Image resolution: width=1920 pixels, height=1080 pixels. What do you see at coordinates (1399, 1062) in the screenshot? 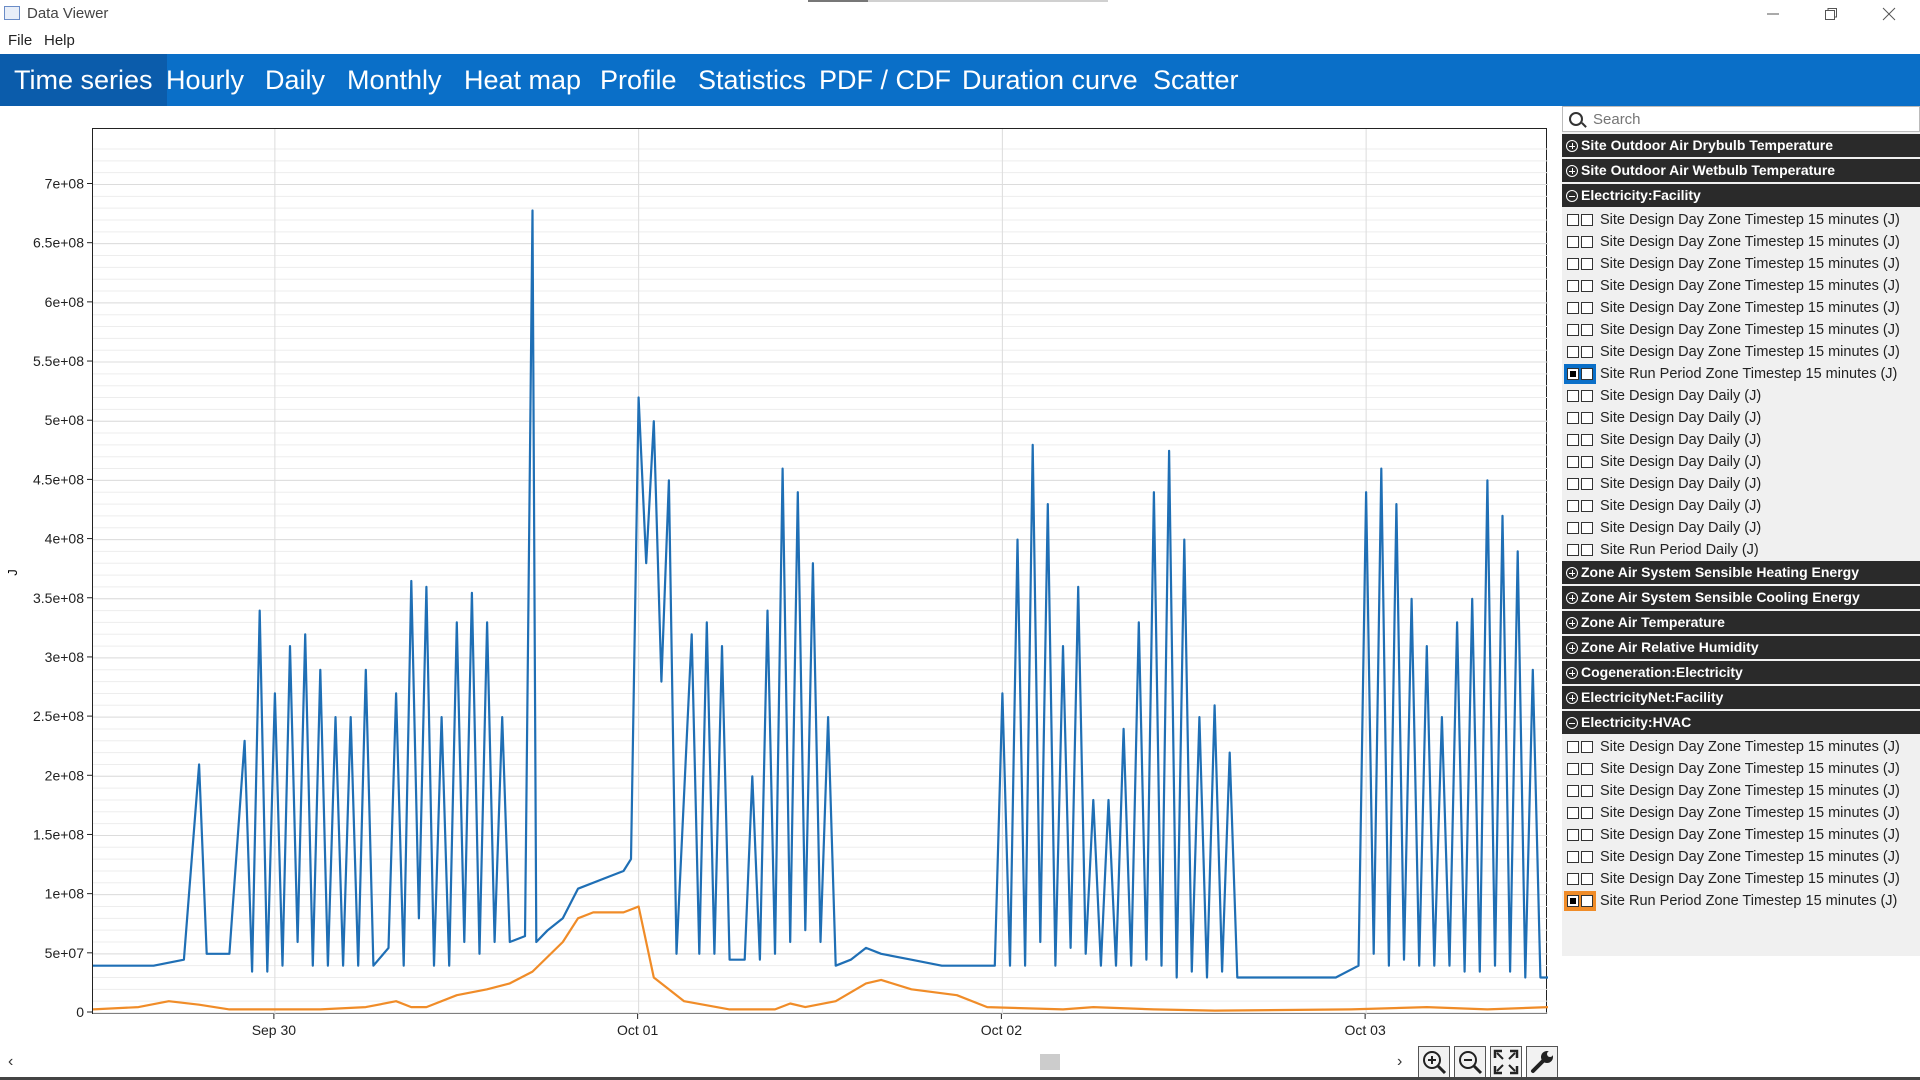
I see `scroll-right-arrow-icon: ›` at bounding box center [1399, 1062].